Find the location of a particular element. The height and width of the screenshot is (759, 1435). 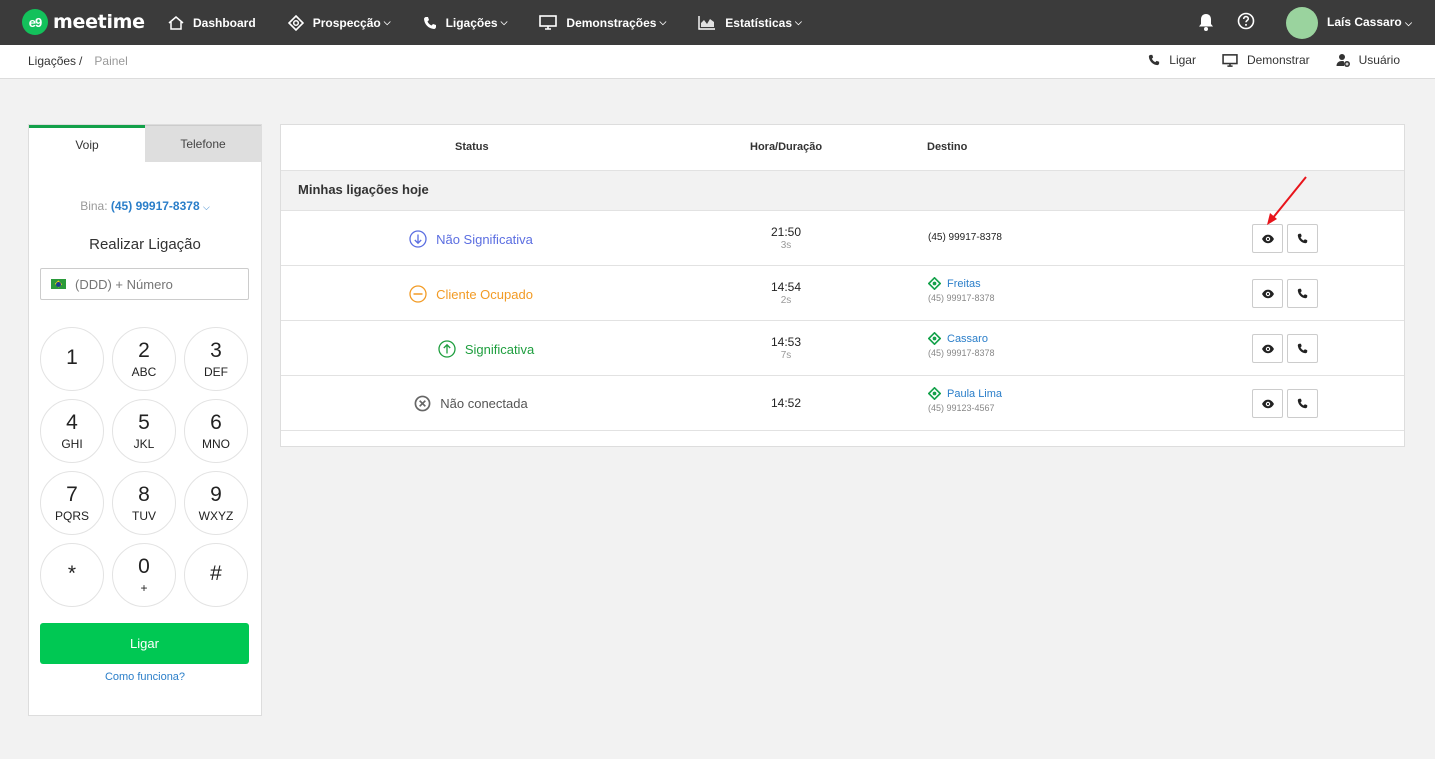

demonstrar-action-label: Demonstrar is located at coordinates (1278, 60).